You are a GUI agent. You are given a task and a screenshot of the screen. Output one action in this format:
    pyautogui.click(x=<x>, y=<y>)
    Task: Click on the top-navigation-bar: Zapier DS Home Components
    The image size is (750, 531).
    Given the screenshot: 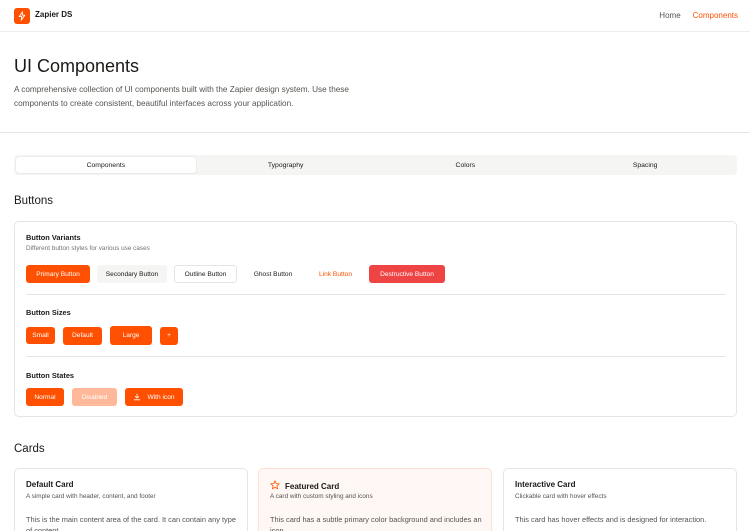 What is the action you would take?
    pyautogui.click(x=375, y=16)
    